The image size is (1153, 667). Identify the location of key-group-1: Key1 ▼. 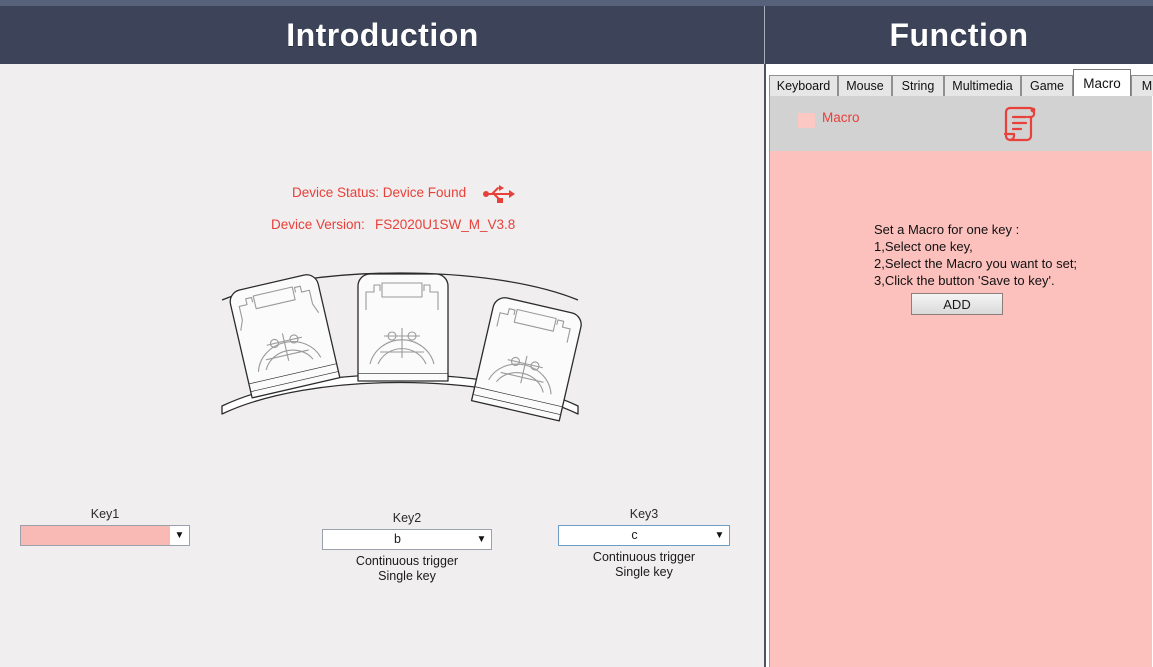
(105, 526).